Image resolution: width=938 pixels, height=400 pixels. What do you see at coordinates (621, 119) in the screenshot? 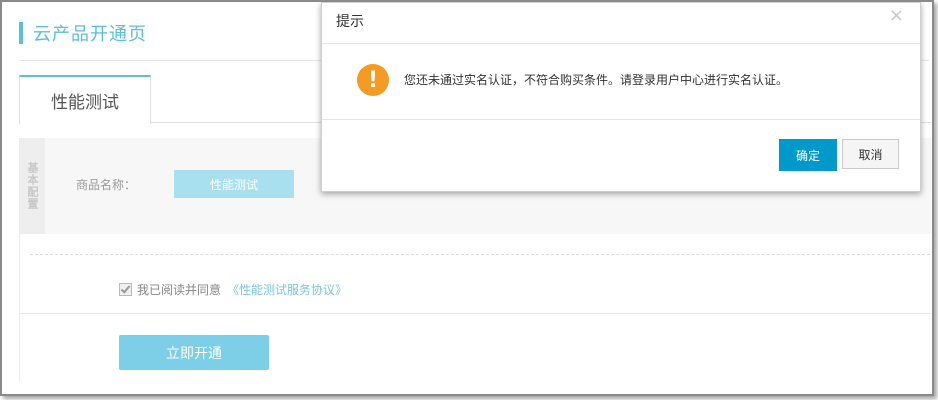
I see `dialog-footer-divider` at bounding box center [621, 119].